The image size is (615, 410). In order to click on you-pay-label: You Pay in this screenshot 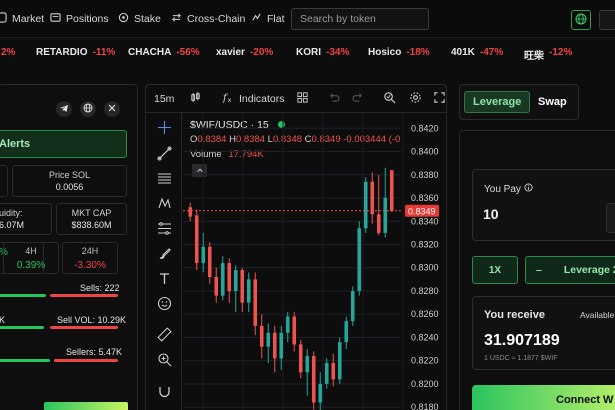, I will do `click(508, 189)`.